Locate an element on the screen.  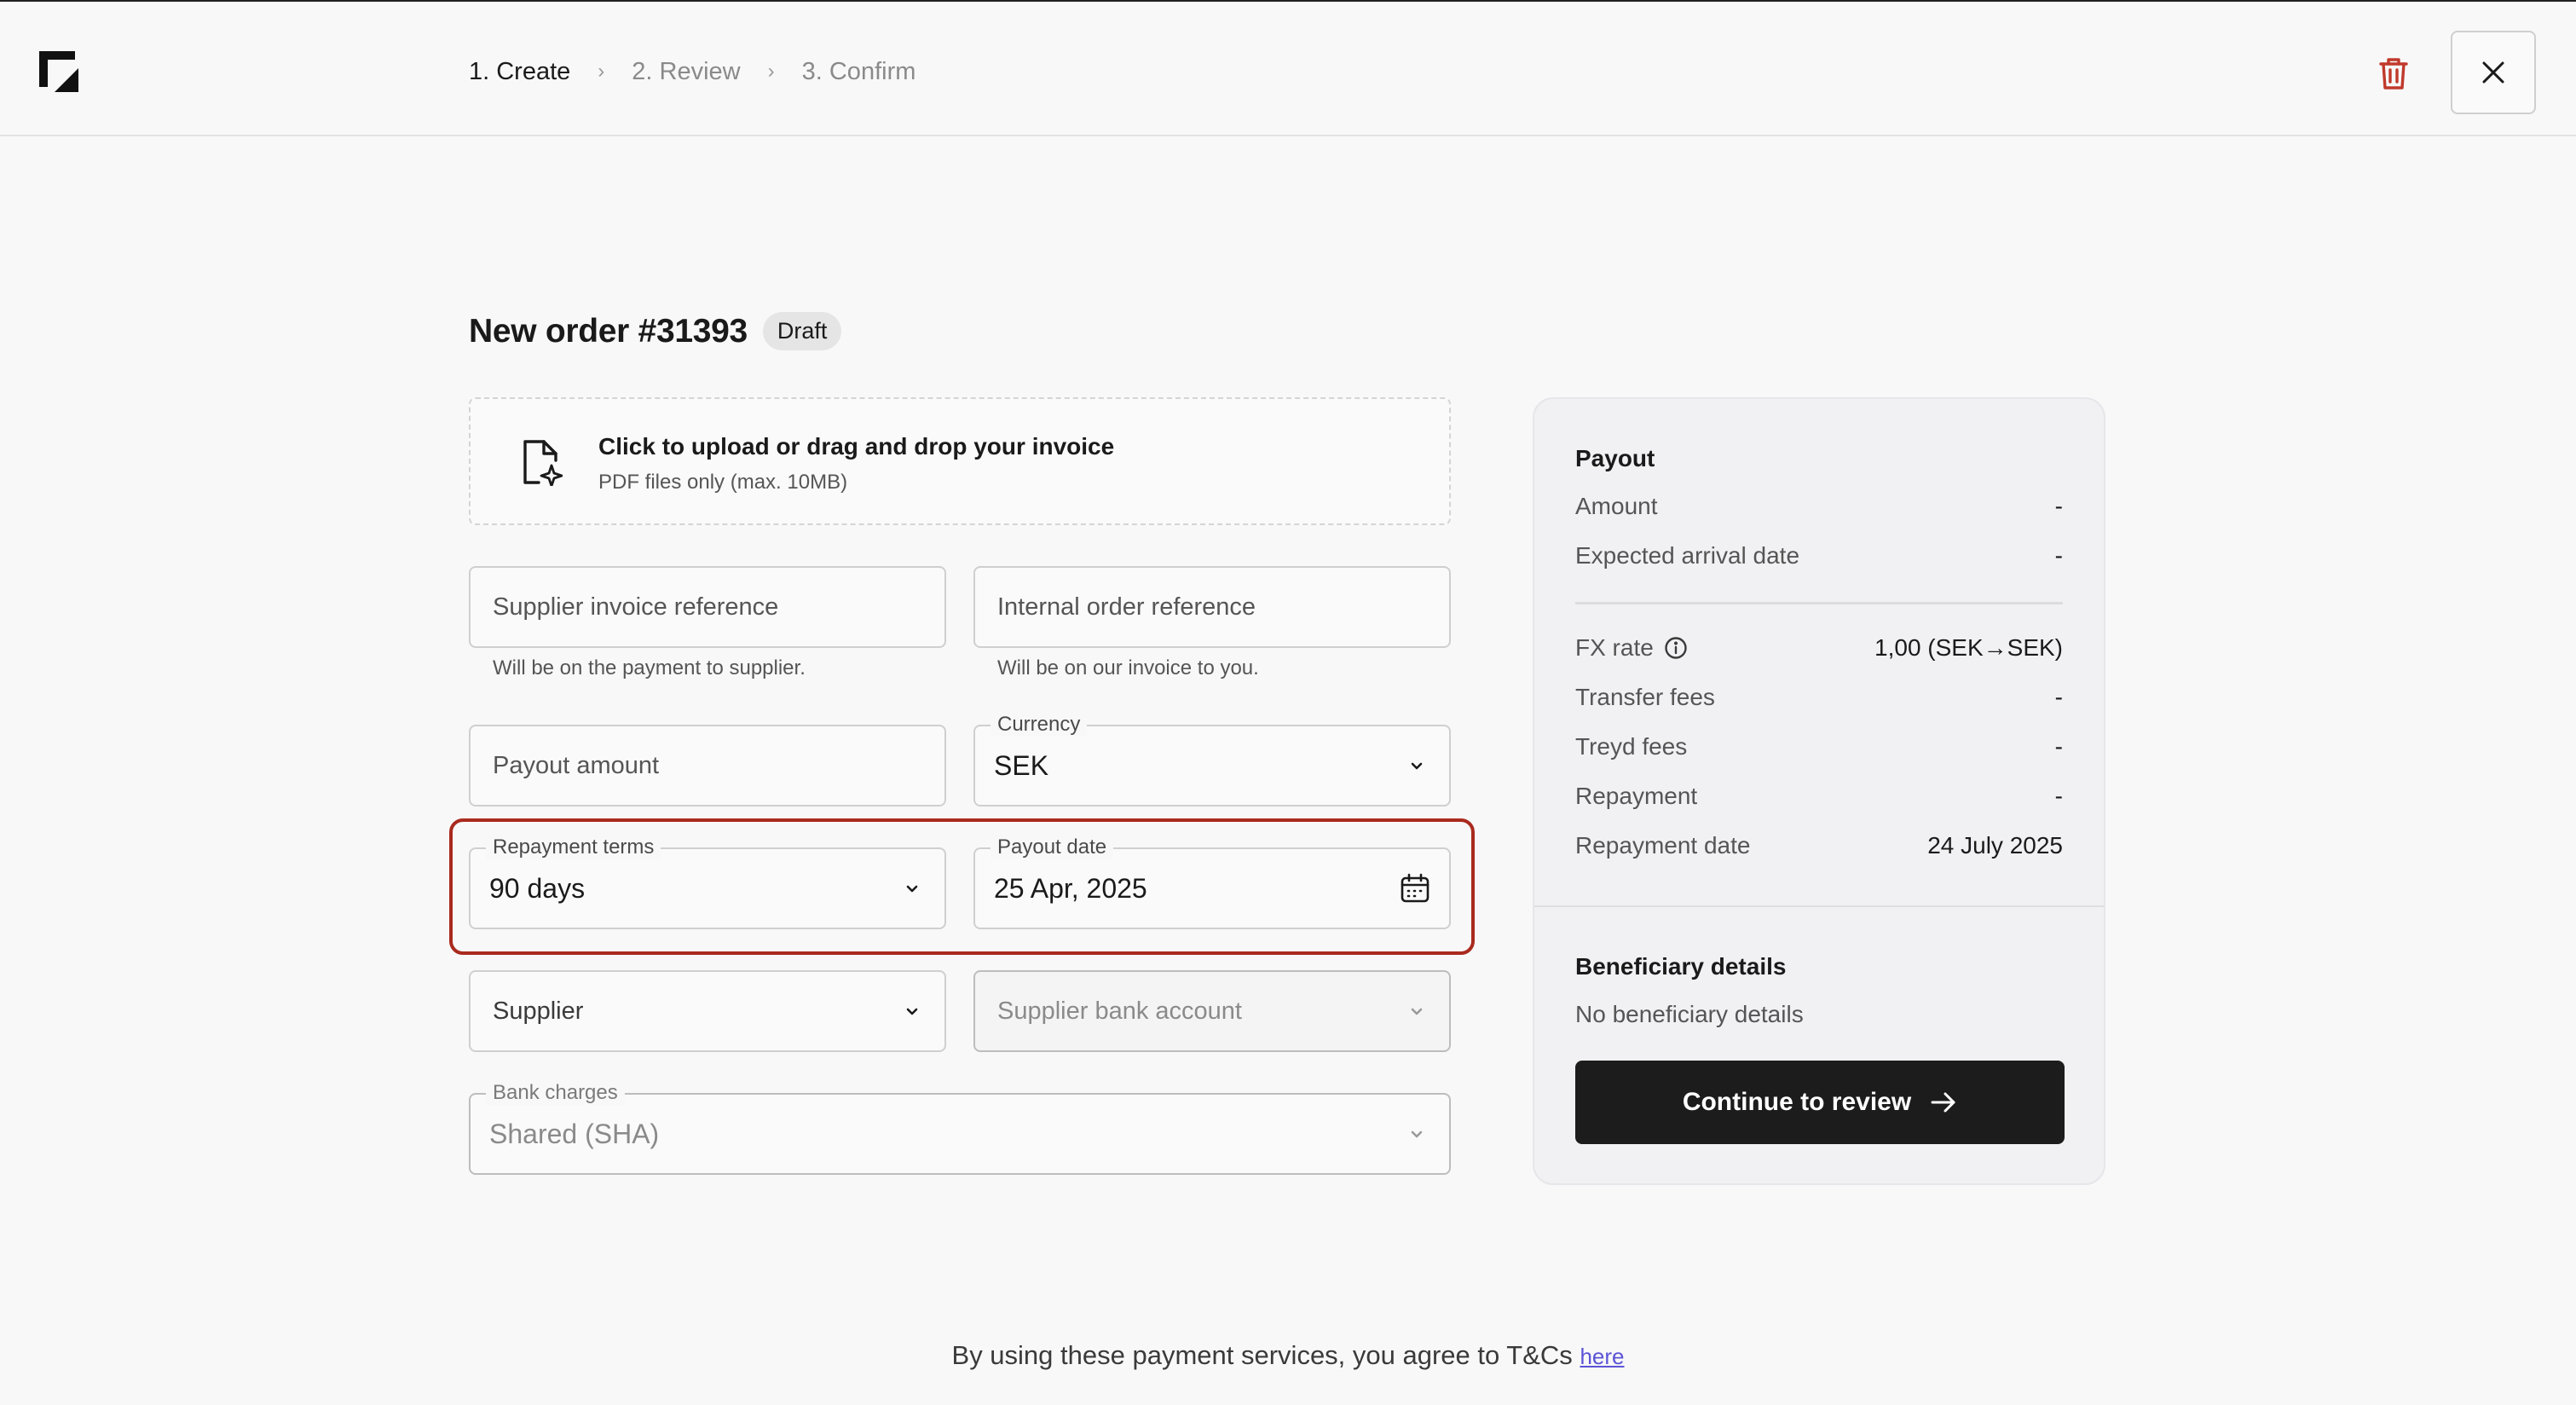
arrival-label: Expected arrival date is located at coordinates (1687, 555).